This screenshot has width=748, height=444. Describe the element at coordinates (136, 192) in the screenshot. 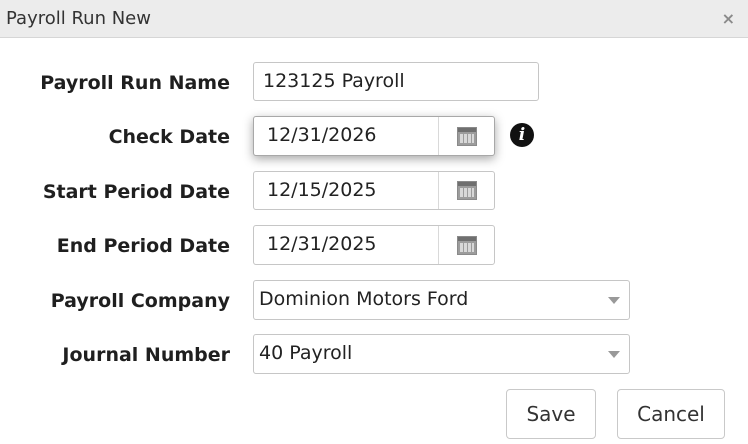

I see `start-period-date-label: Start Period Date` at that location.